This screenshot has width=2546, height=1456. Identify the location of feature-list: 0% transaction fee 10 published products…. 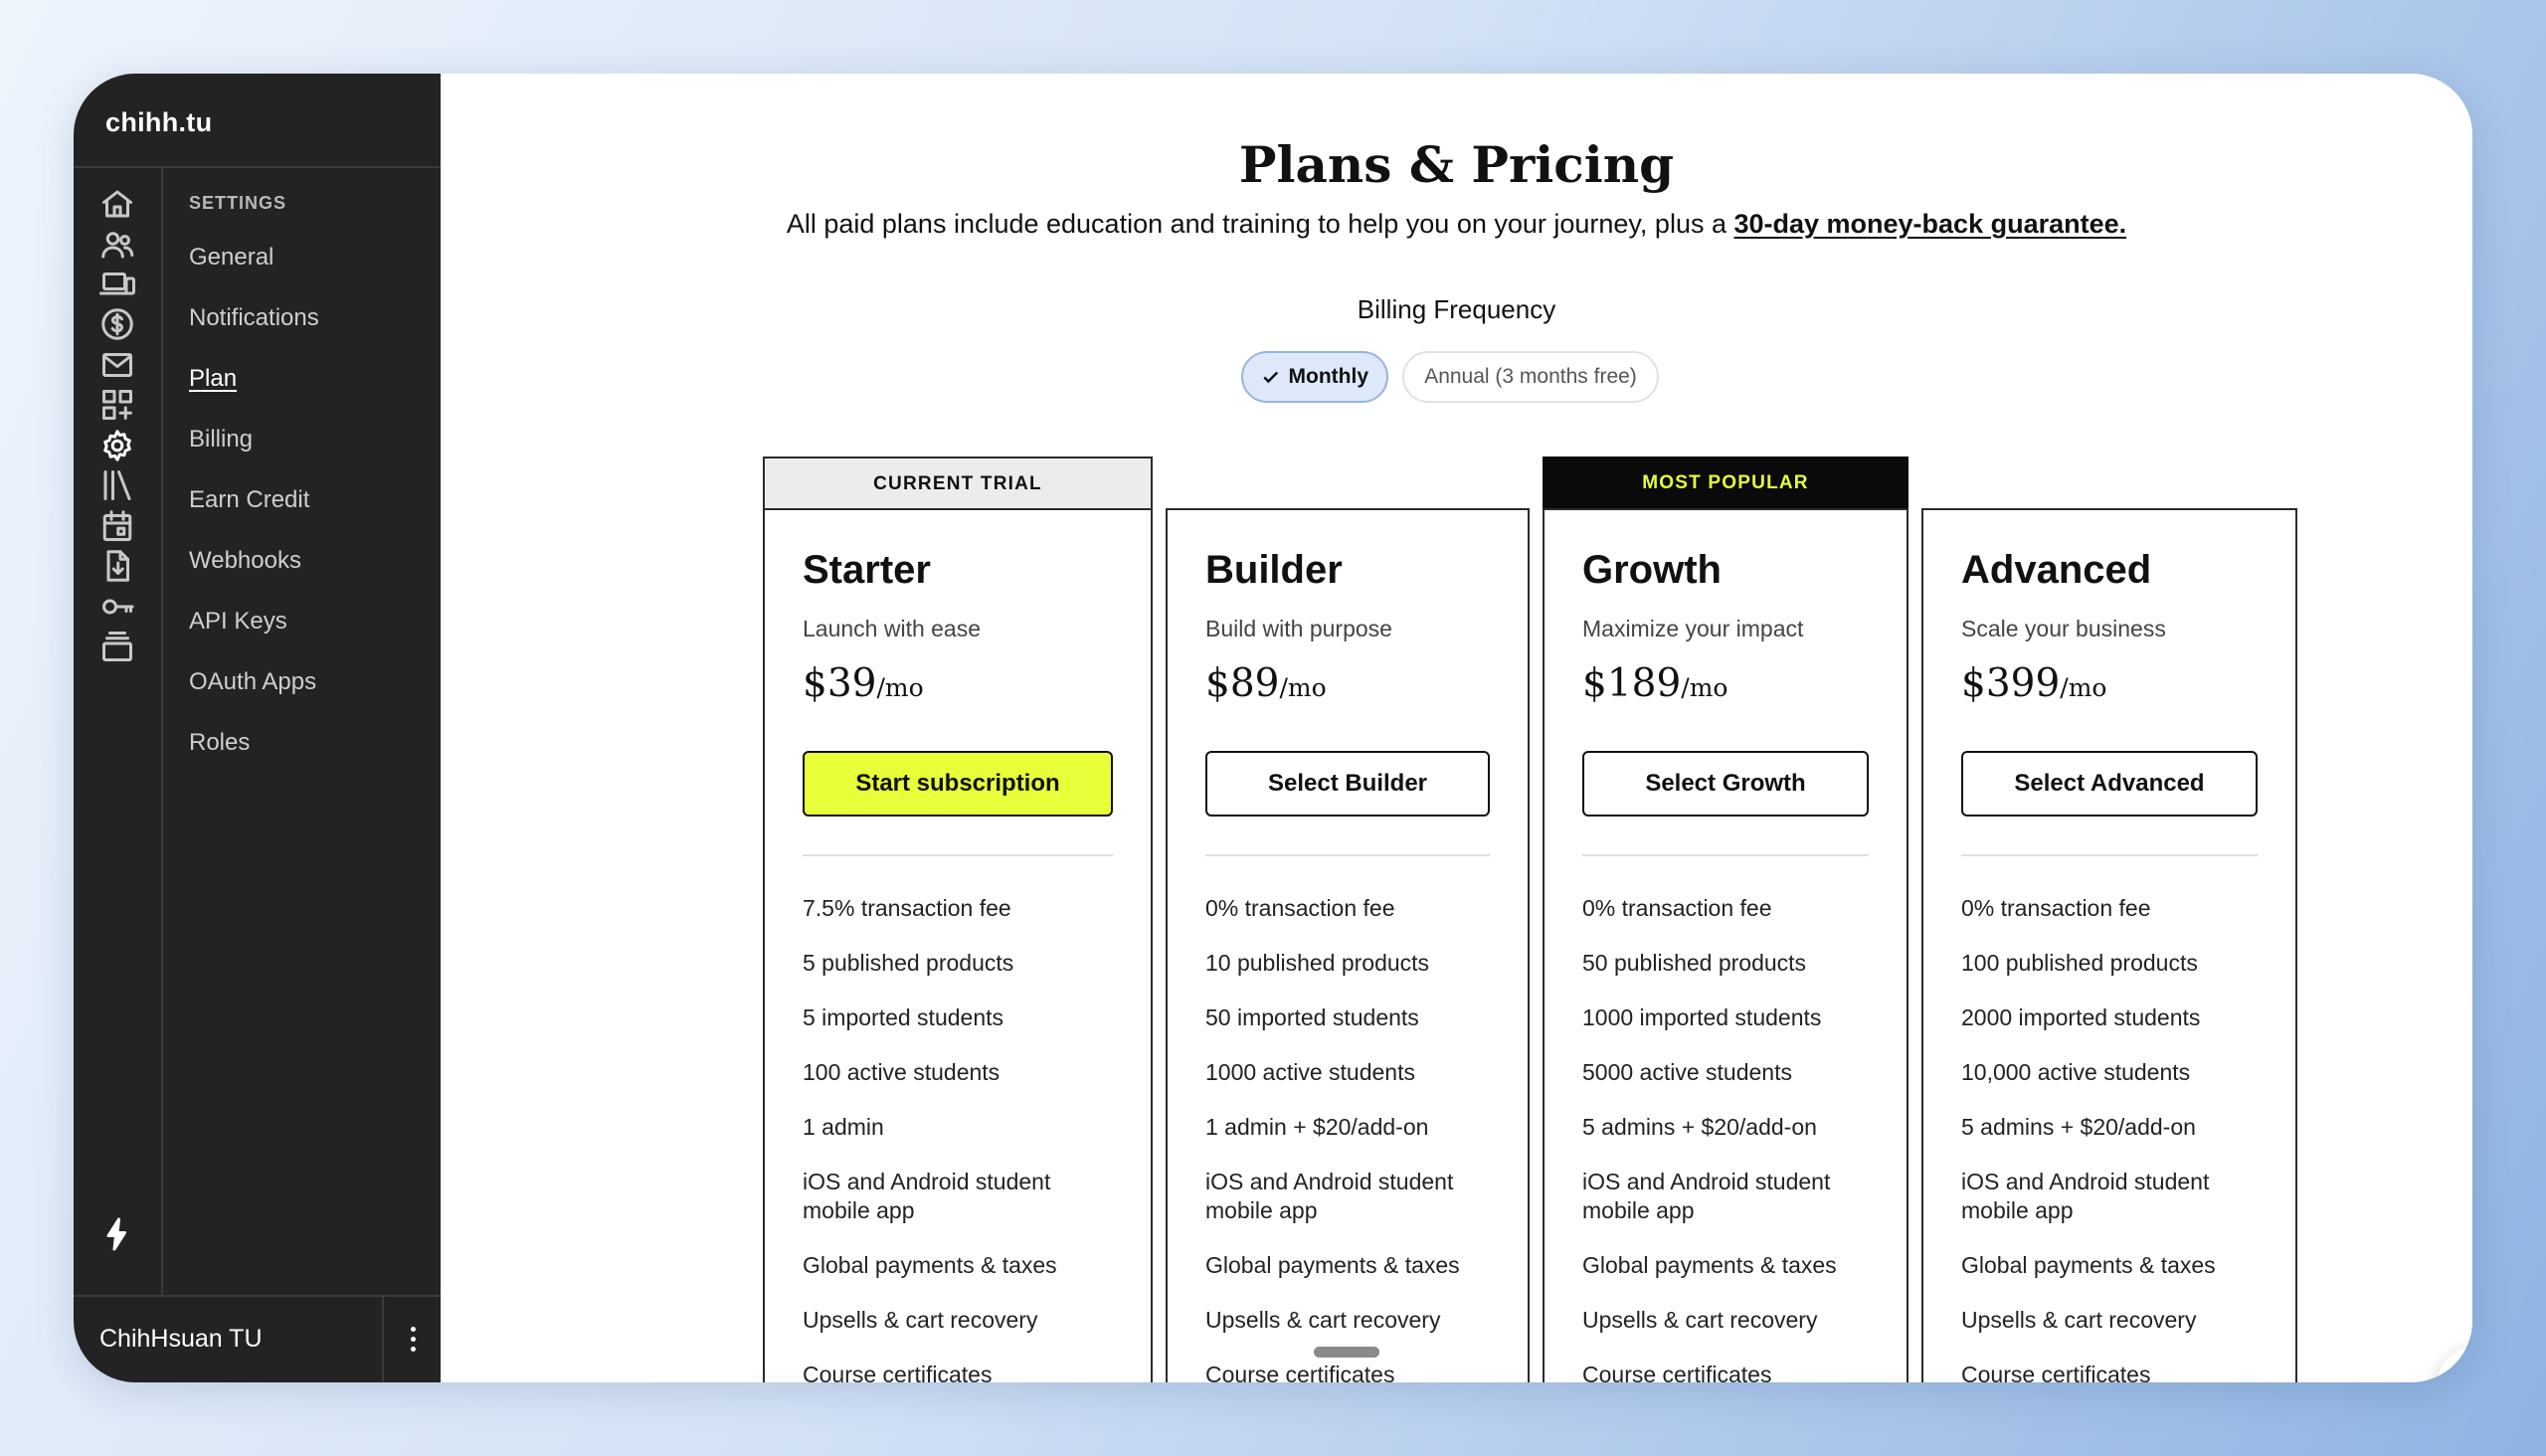
(1349, 1138).